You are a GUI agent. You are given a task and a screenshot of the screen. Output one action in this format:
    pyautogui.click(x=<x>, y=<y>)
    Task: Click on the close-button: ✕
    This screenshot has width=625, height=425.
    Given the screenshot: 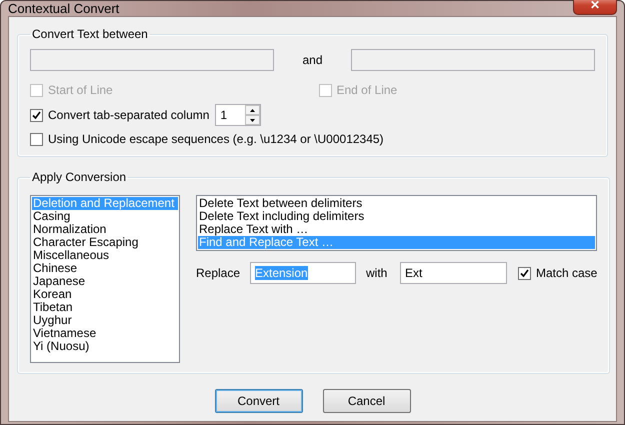 What is the action you would take?
    pyautogui.click(x=595, y=7)
    